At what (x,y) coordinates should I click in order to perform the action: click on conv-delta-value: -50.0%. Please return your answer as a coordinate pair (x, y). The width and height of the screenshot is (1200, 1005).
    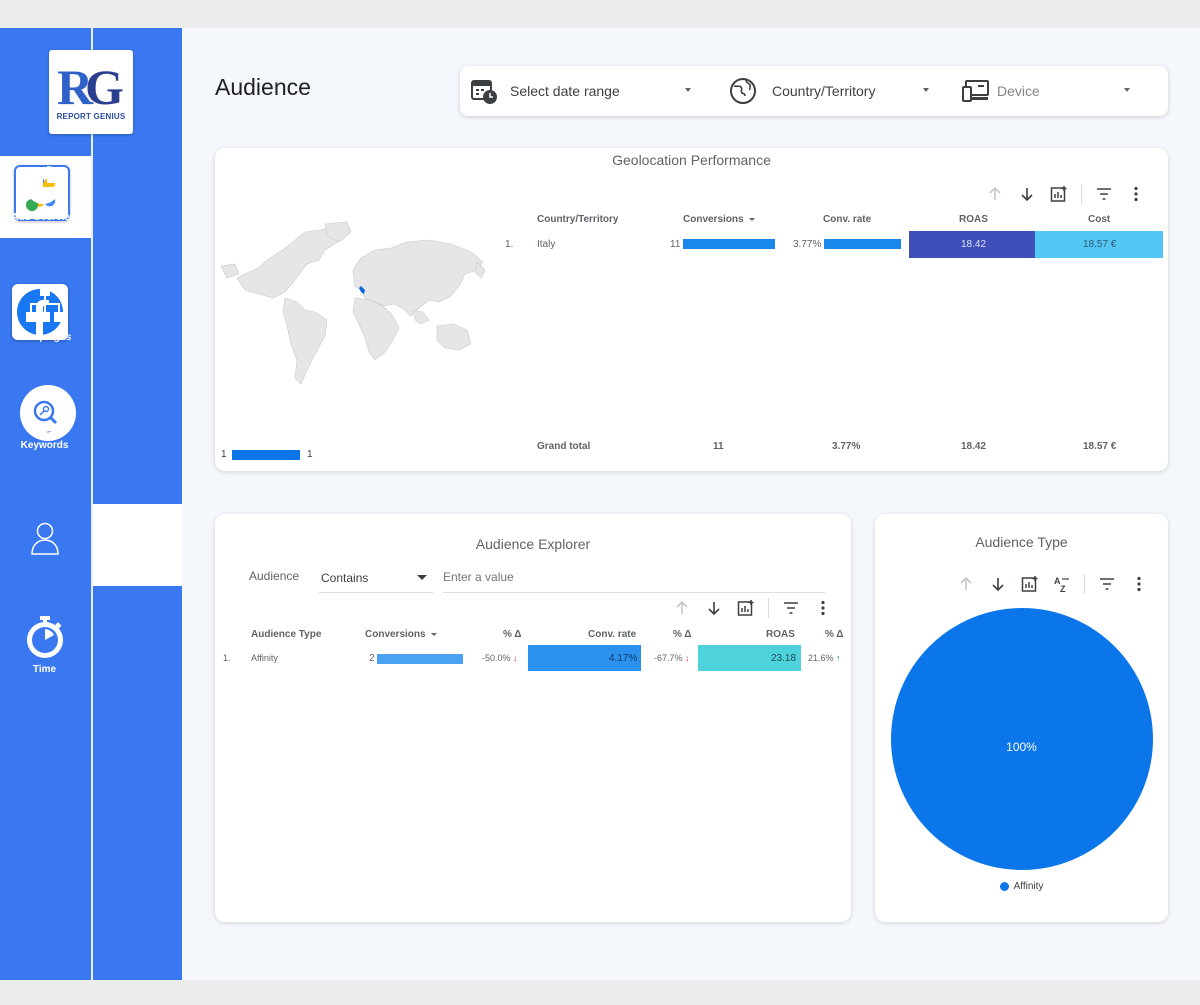
    Looking at the image, I should click on (496, 658).